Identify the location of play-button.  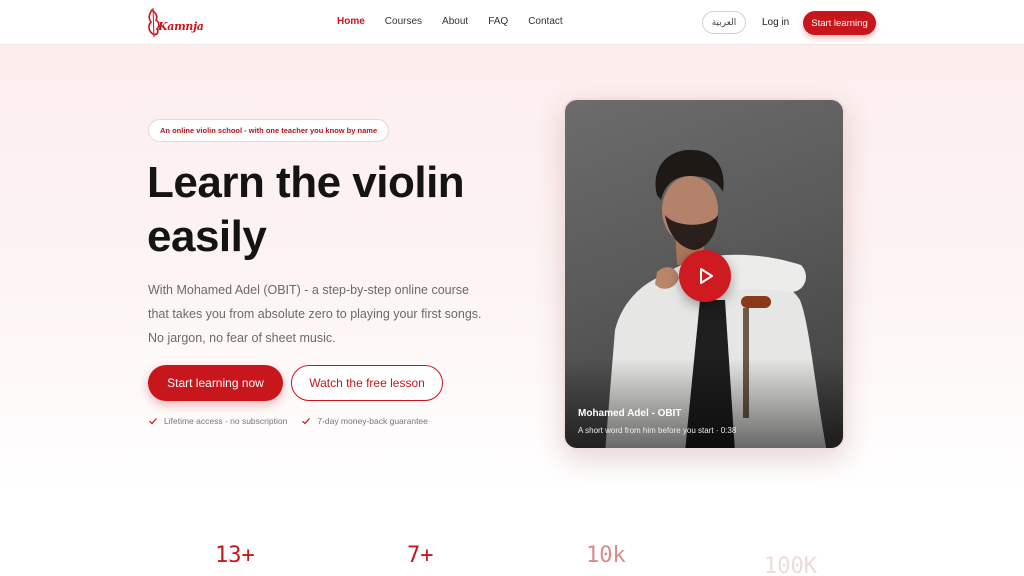
(705, 276).